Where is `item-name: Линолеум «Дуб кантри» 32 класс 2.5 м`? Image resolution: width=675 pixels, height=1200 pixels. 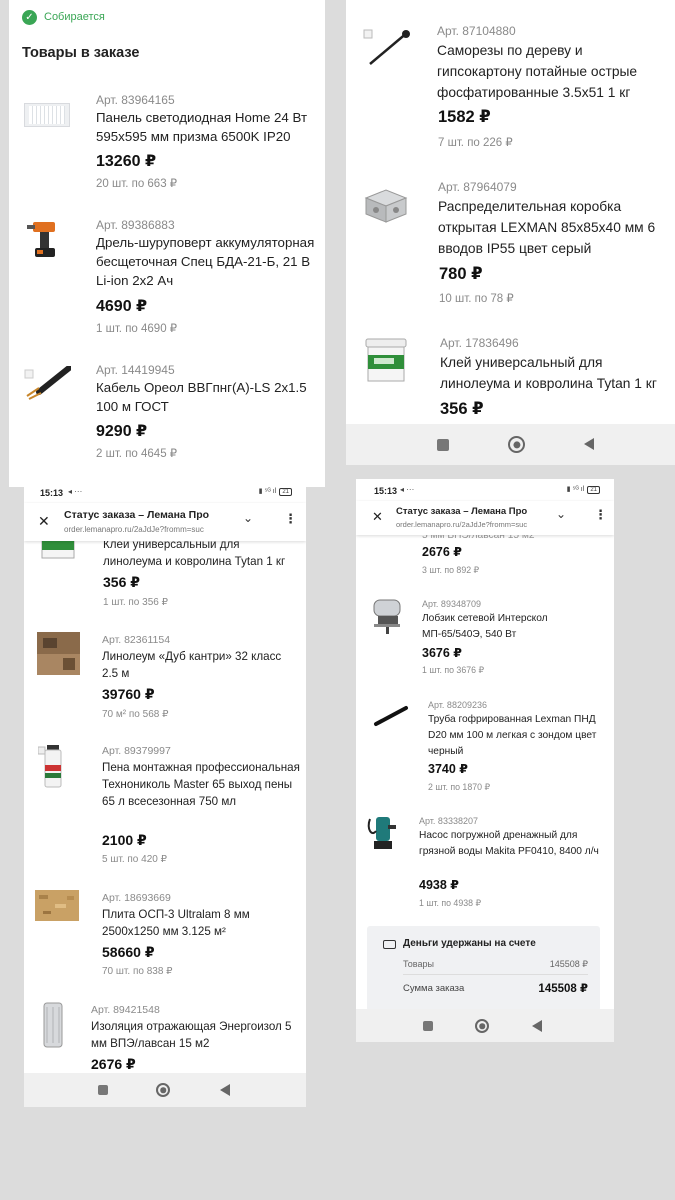 item-name: Линолеум «Дуб кантри» 32 класс 2.5 м is located at coordinates (192, 665).